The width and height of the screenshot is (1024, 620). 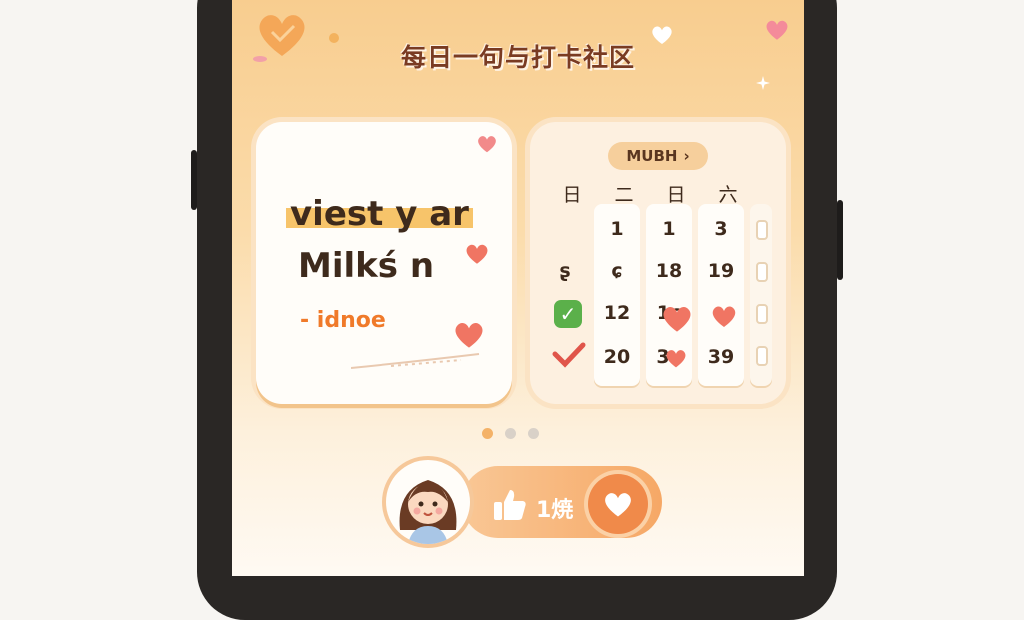 I want to click on power-button, so click(x=840, y=240).